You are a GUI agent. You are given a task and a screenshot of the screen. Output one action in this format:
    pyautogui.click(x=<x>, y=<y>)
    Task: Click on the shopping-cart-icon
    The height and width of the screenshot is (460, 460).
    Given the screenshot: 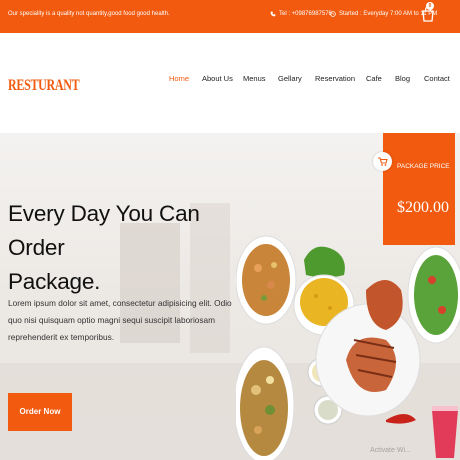 What is the action you would take?
    pyautogui.click(x=383, y=161)
    